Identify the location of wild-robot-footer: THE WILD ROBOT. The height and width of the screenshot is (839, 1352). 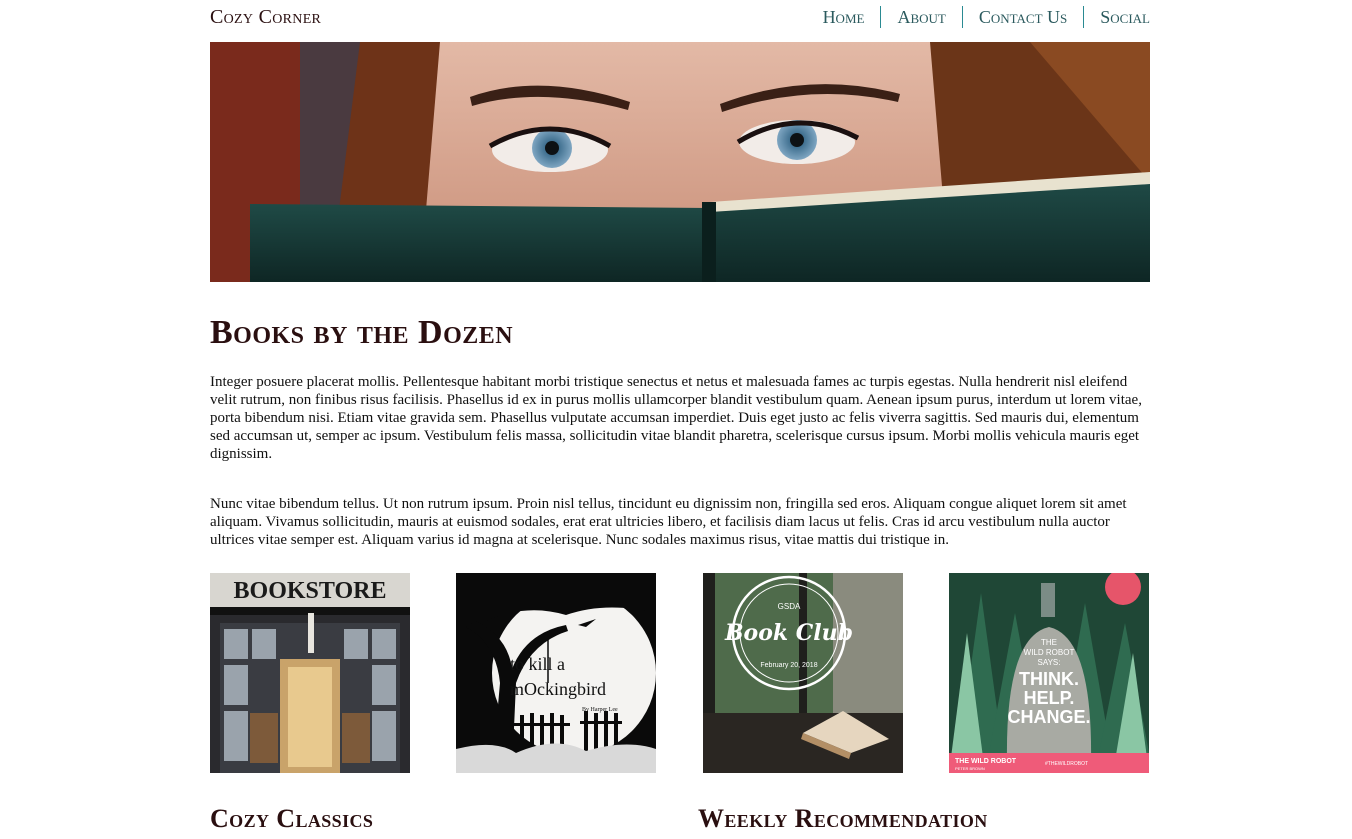
(986, 761).